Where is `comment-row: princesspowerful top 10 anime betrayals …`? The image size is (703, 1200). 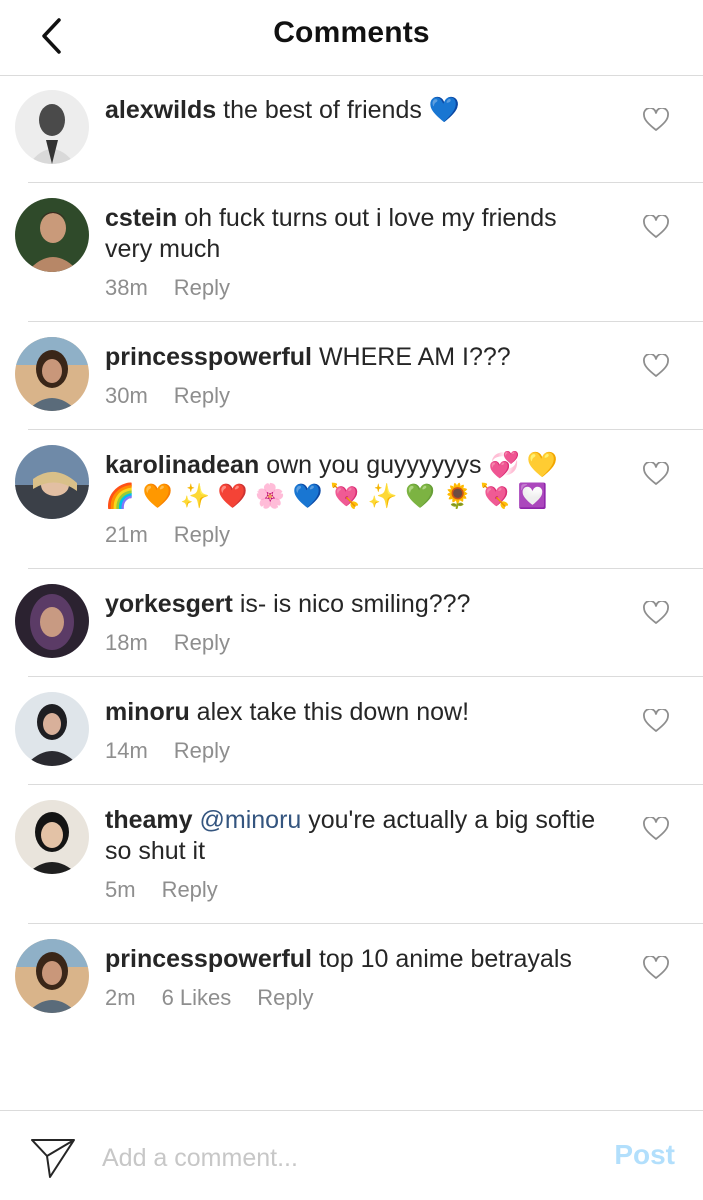
comment-row: princesspowerful top 10 anime betrayals … is located at coordinates (359, 978).